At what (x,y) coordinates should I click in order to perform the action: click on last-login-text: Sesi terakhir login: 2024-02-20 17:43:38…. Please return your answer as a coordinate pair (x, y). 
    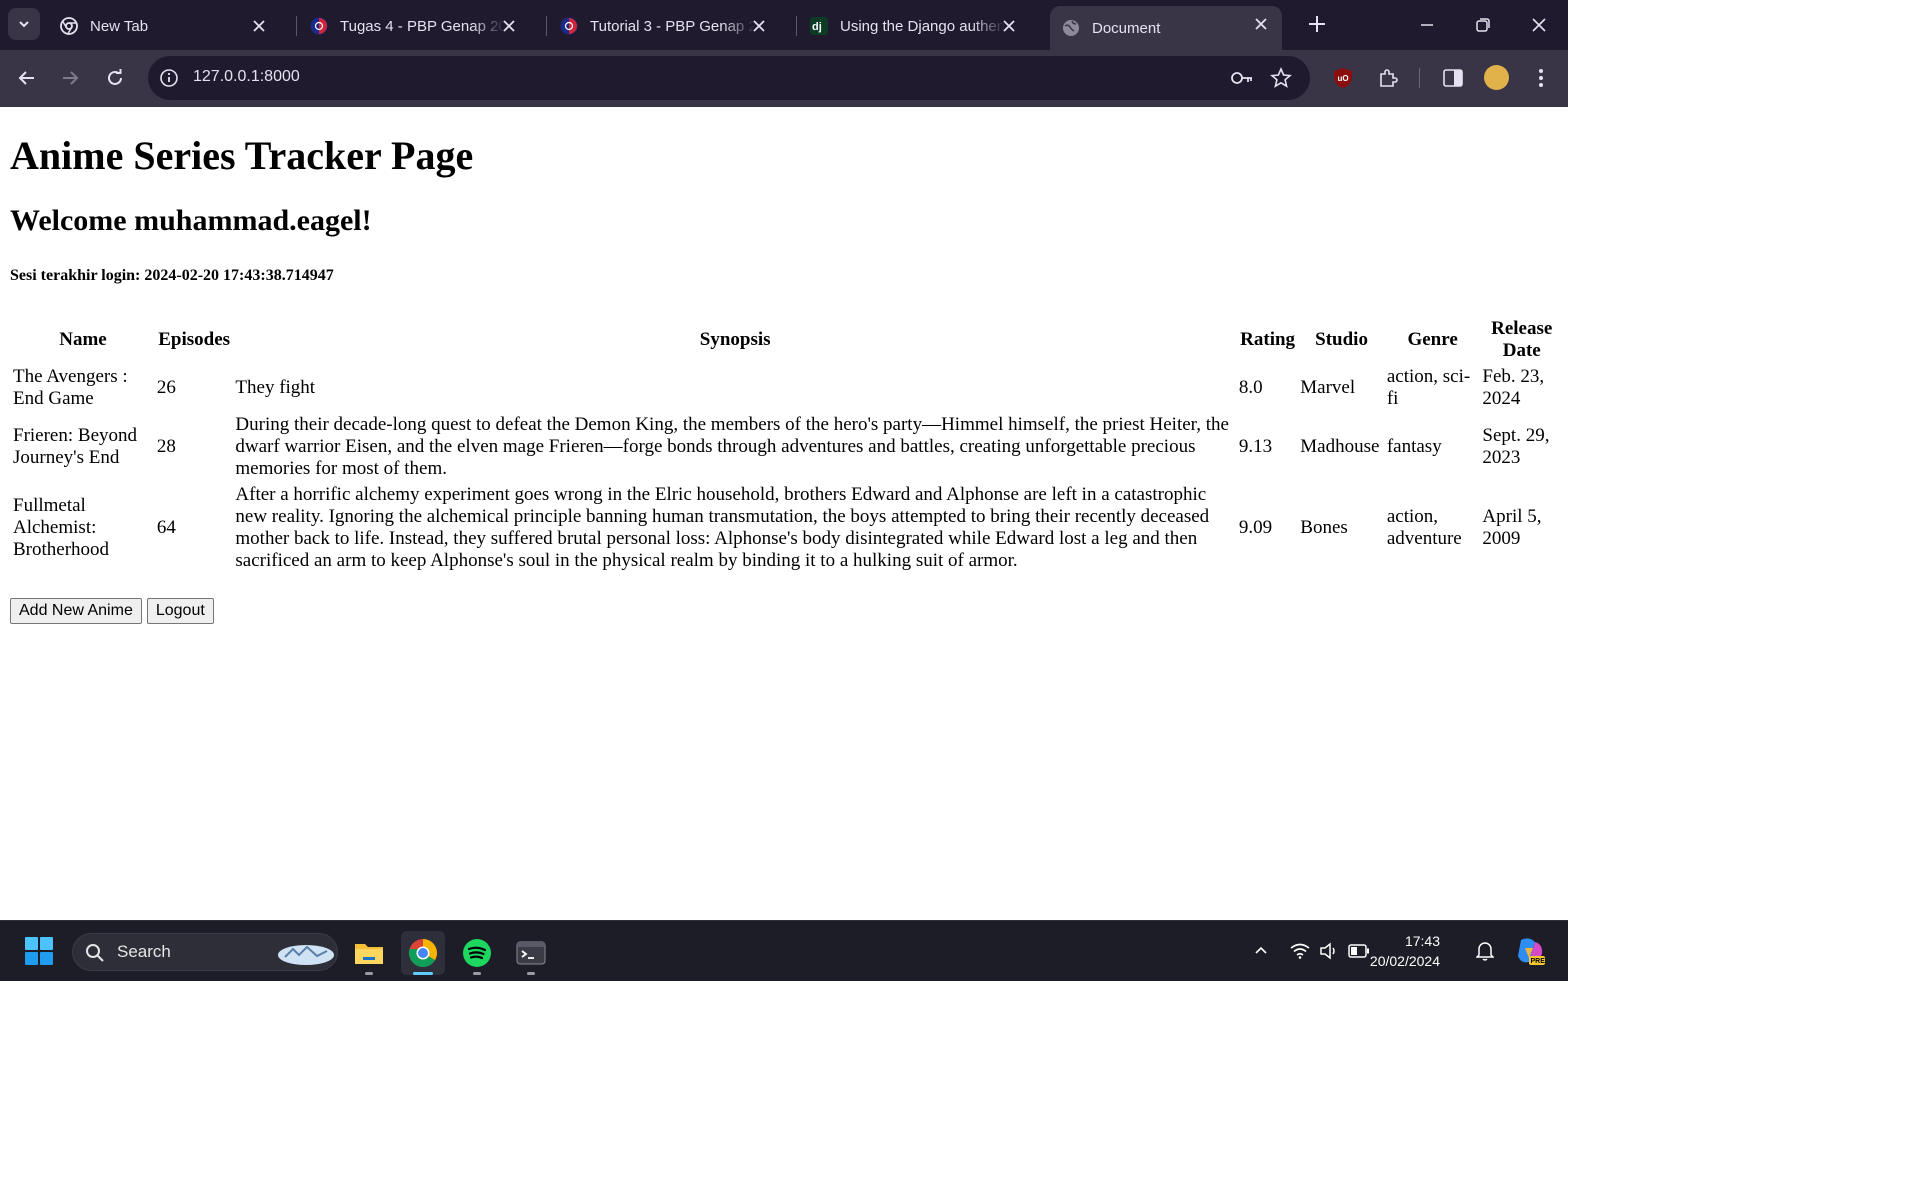
    Looking at the image, I should click on (172, 275).